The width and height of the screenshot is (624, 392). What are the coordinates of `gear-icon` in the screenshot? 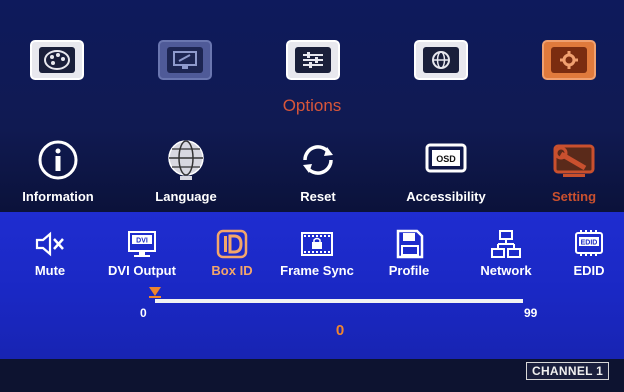 It's located at (569, 60).